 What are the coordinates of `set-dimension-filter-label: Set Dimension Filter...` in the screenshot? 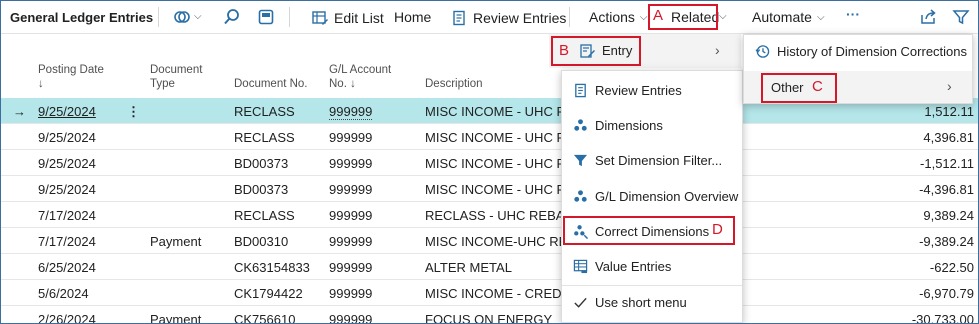 It's located at (659, 160).